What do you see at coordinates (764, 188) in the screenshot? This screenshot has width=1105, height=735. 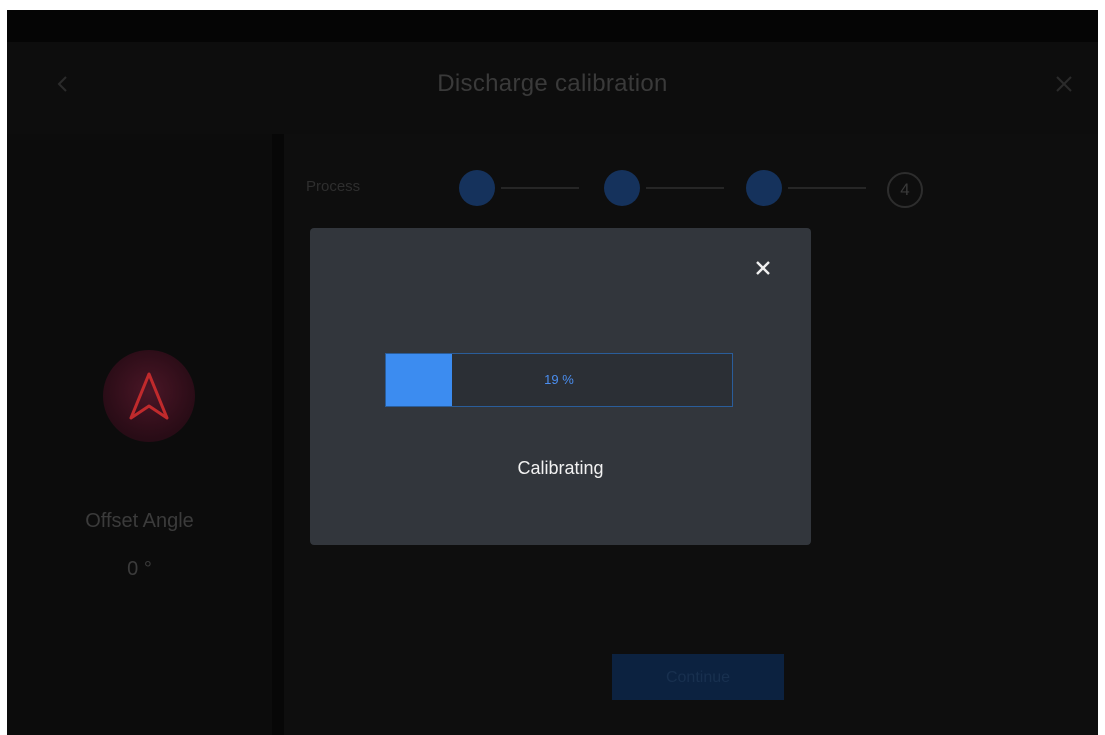 I see `step-3-indicator` at bounding box center [764, 188].